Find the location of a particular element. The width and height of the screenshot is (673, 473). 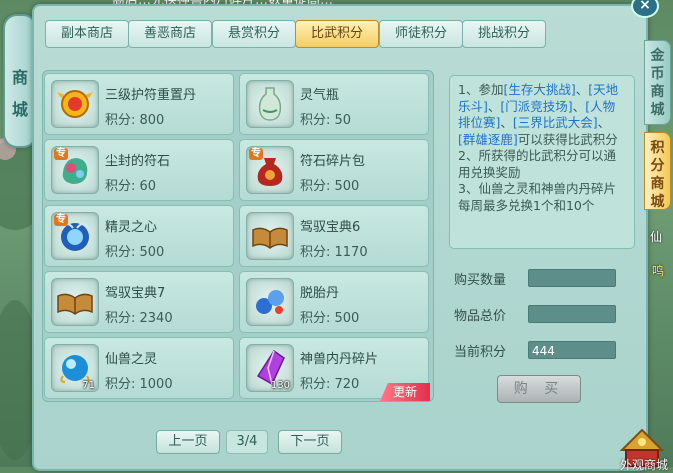

item-points: 积分: 800 is located at coordinates (135, 120).